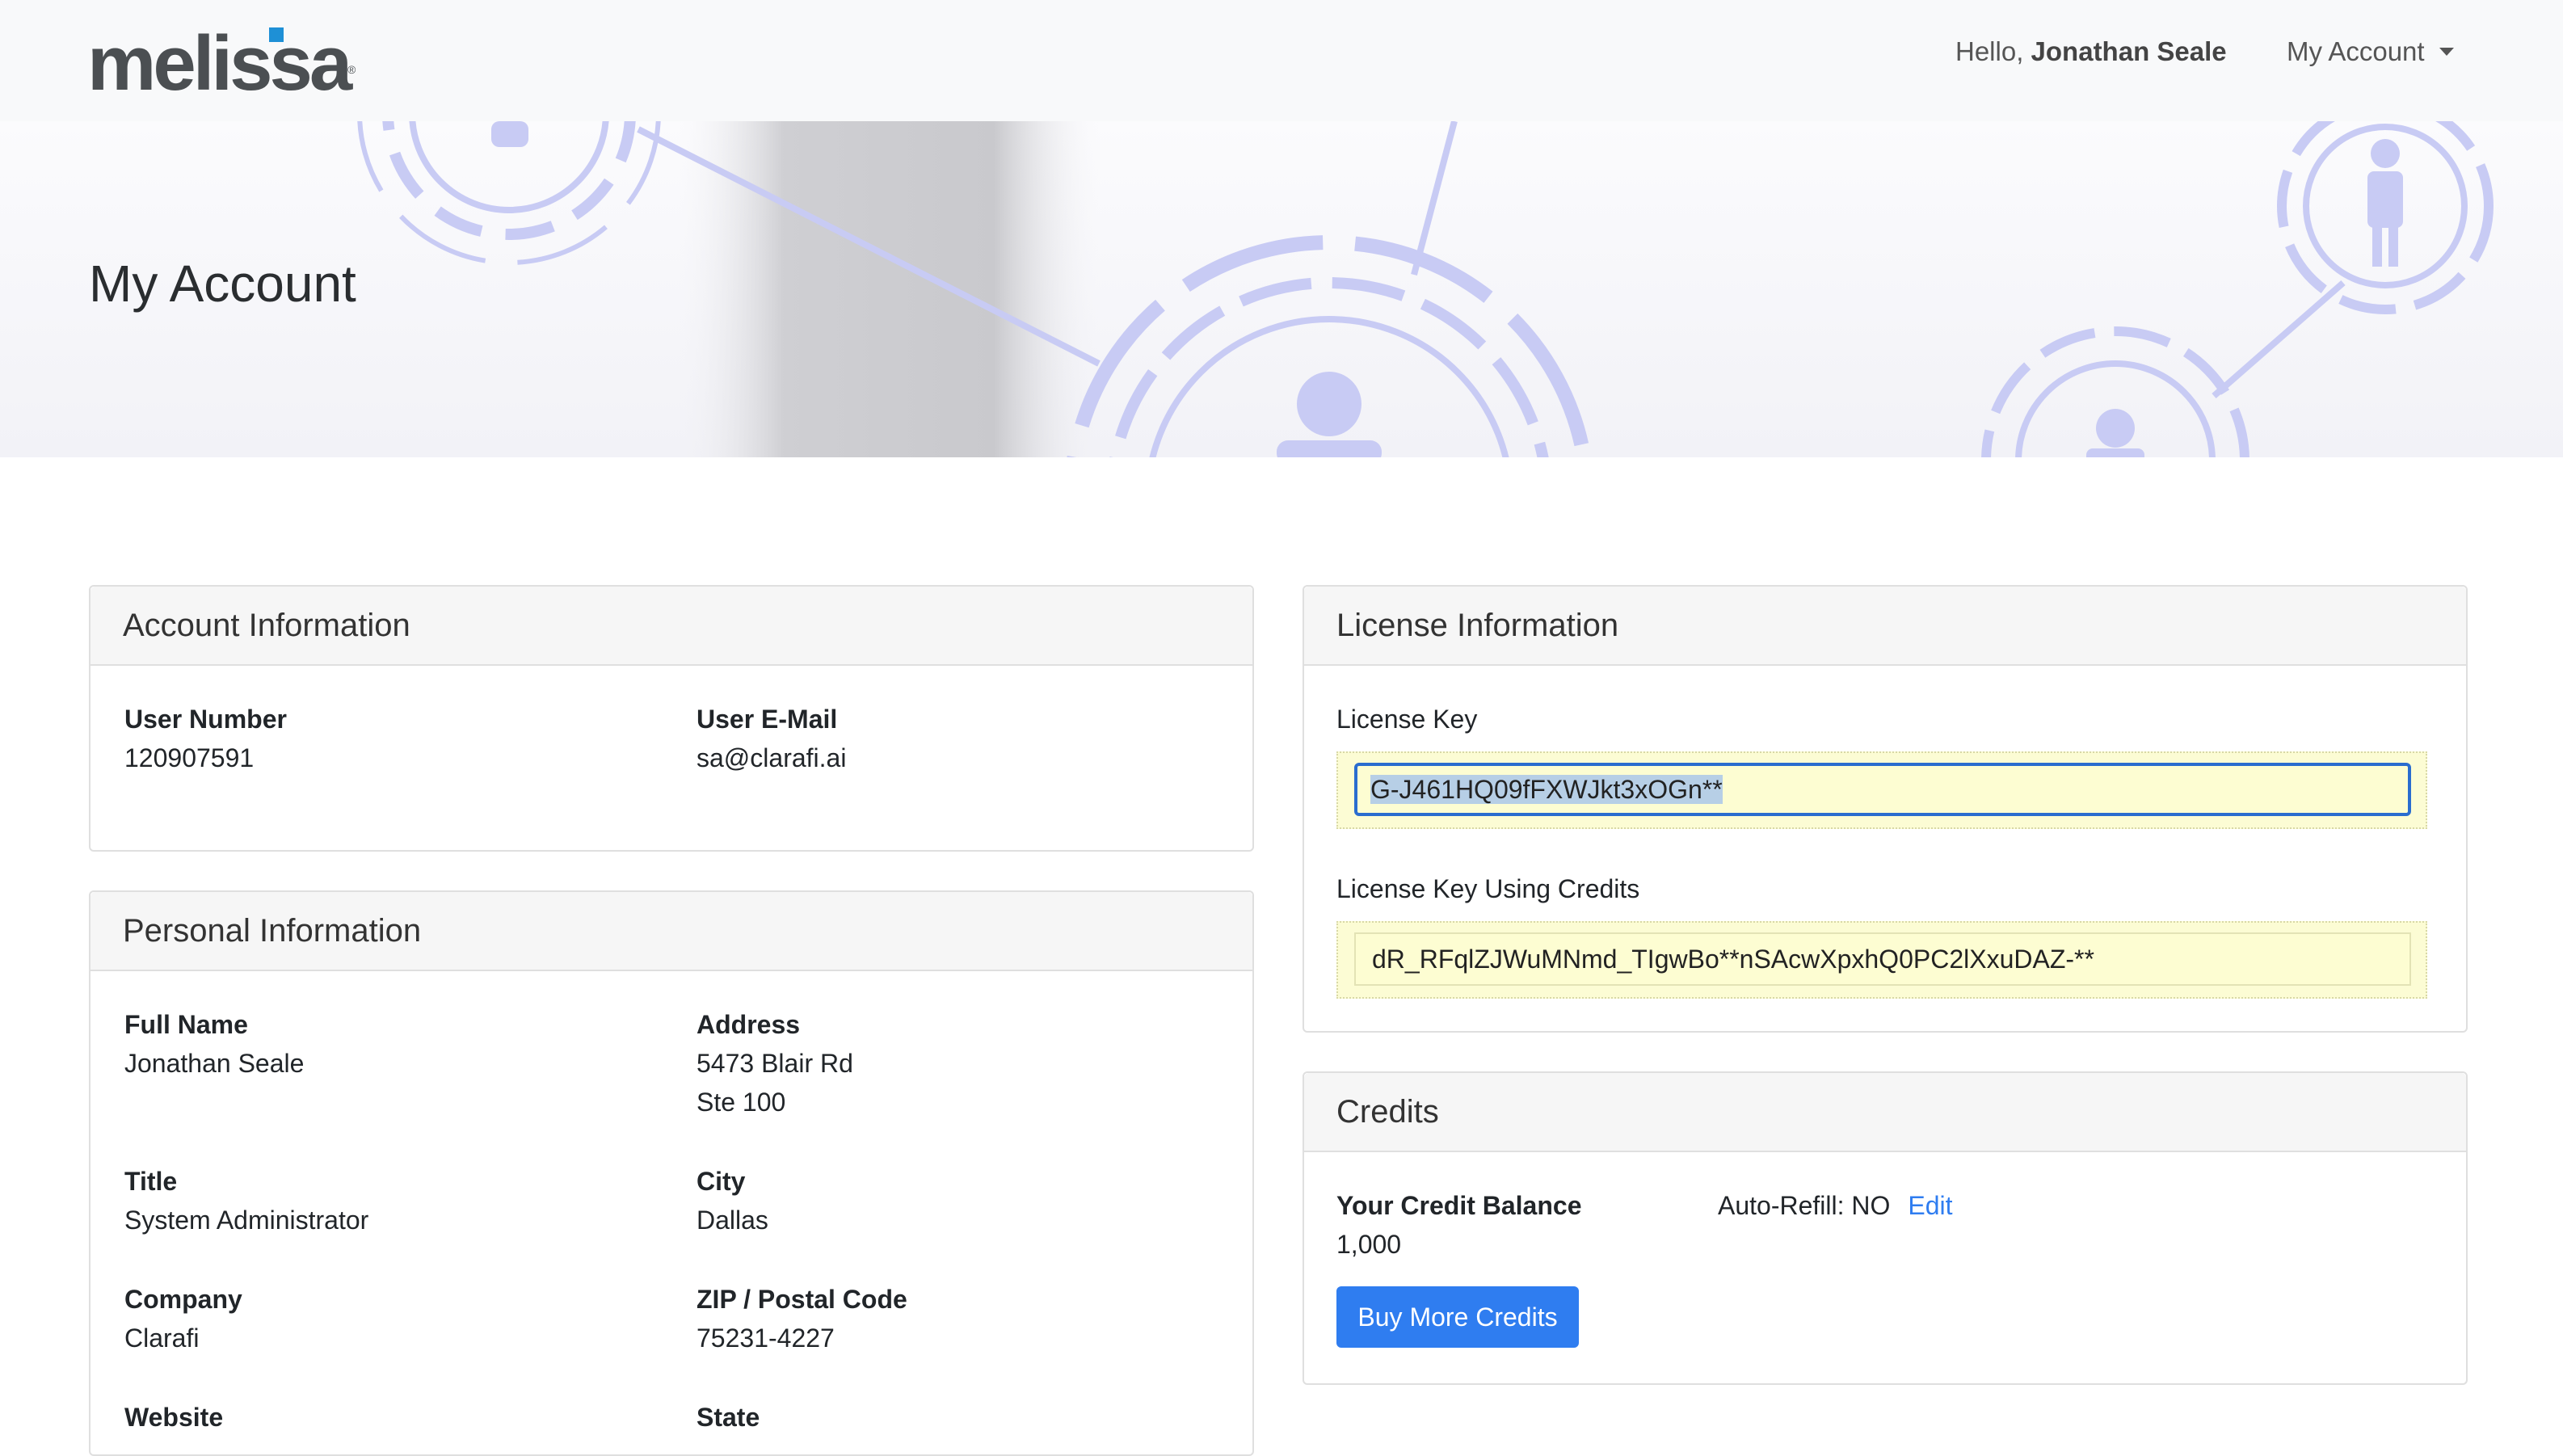 The image size is (2563, 1456). What do you see at coordinates (246, 1200) in the screenshot?
I see `title-field: Title System Administrator` at bounding box center [246, 1200].